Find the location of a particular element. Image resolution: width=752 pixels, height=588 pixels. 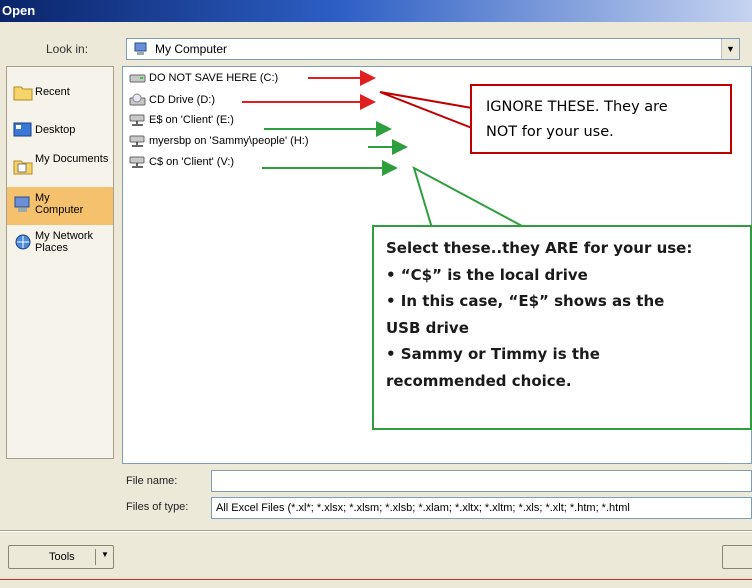

file-label: C$ on 'Client' (V:) is located at coordinates (192, 162).